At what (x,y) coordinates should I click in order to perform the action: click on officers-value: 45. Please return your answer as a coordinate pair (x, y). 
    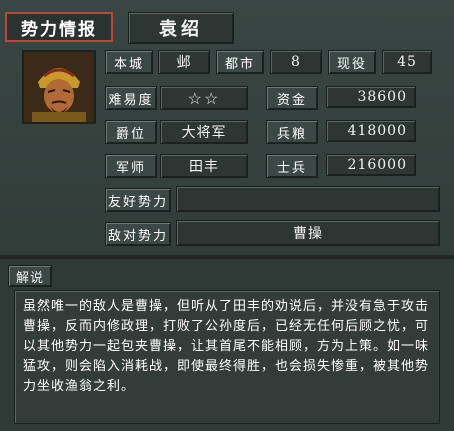
    Looking at the image, I should click on (407, 62).